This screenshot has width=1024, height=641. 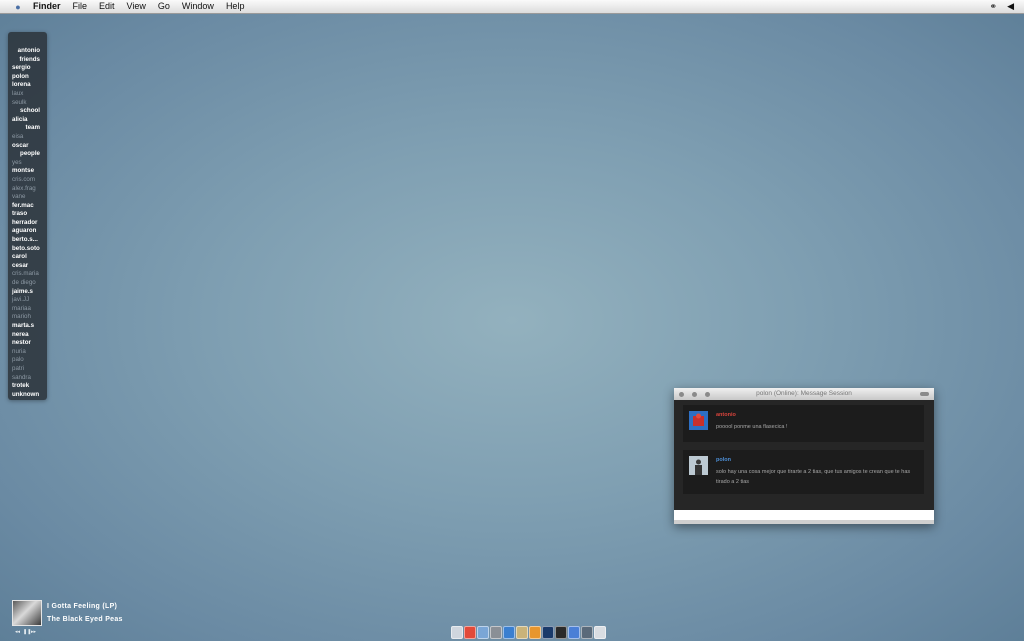 What do you see at coordinates (522, 632) in the screenshot?
I see `preview-icon` at bounding box center [522, 632].